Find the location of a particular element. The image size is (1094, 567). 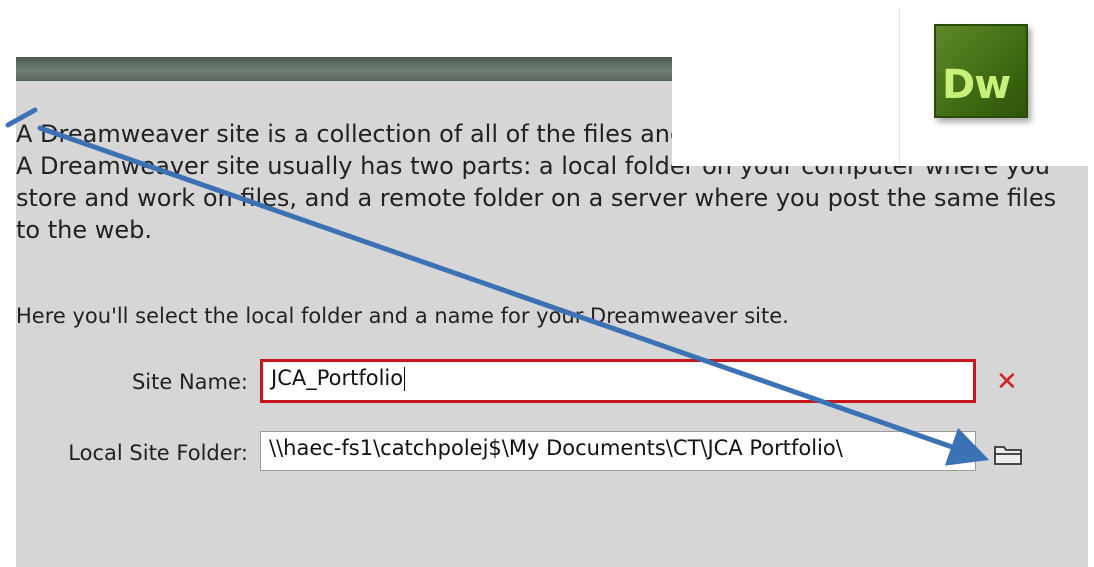

logo-panel is located at coordinates (883, 83).